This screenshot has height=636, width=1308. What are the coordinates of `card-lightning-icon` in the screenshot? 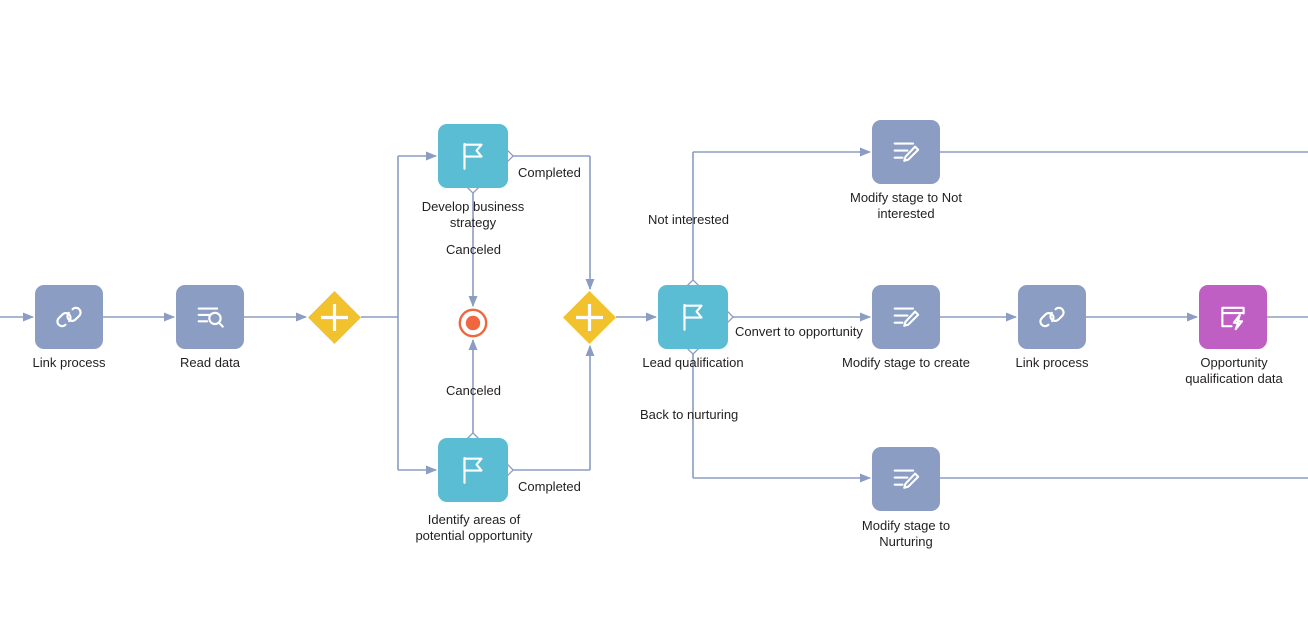 It's located at (1233, 317).